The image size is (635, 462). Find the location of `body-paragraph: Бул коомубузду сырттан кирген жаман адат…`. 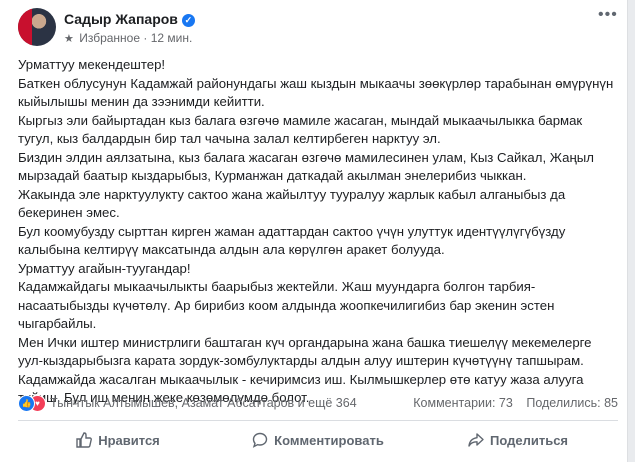

body-paragraph: Бул коомубузду сырттан кирген жаман адат… is located at coordinates (292, 240).